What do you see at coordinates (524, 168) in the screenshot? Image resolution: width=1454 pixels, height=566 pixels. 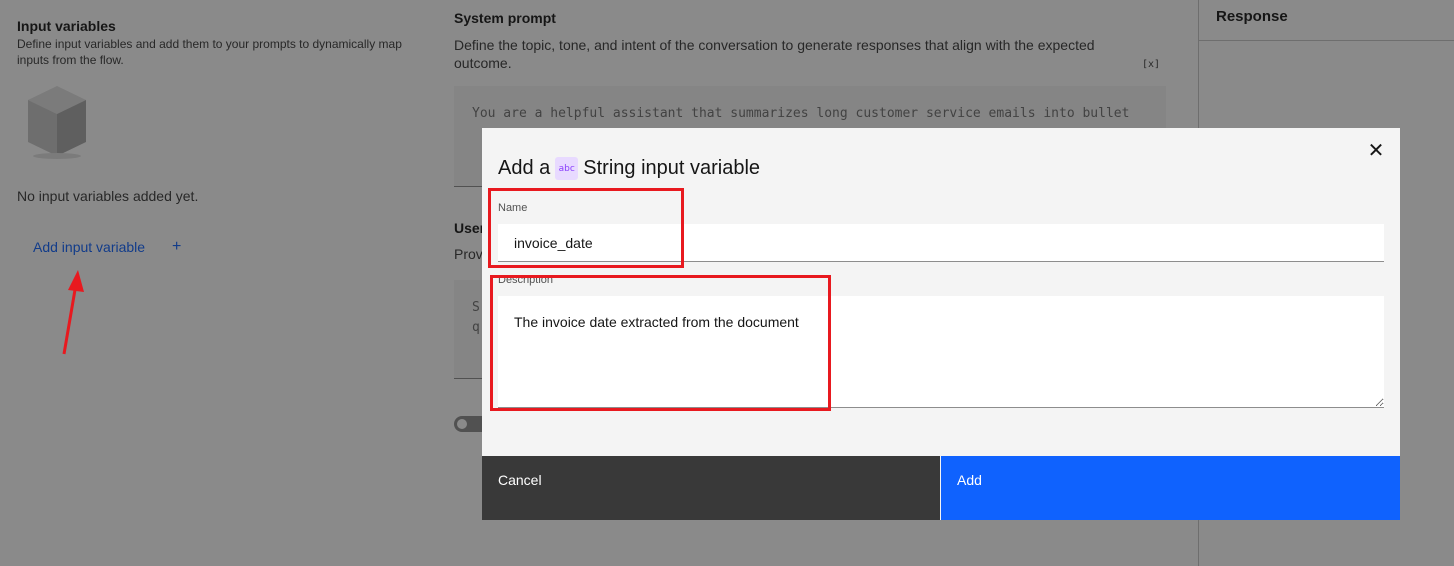 I see `modal-title-prefix: Add a` at bounding box center [524, 168].